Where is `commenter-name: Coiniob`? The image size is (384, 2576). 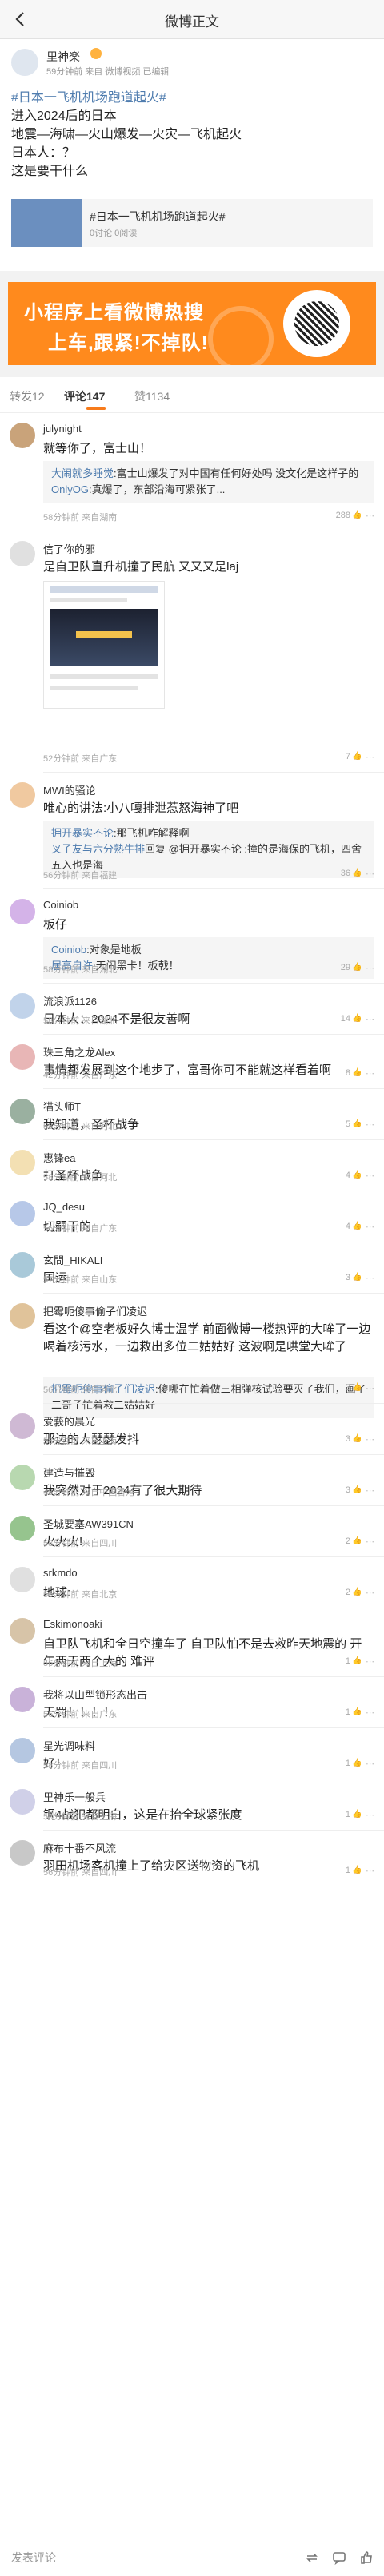
commenter-name: Coiniob is located at coordinates (60, 905).